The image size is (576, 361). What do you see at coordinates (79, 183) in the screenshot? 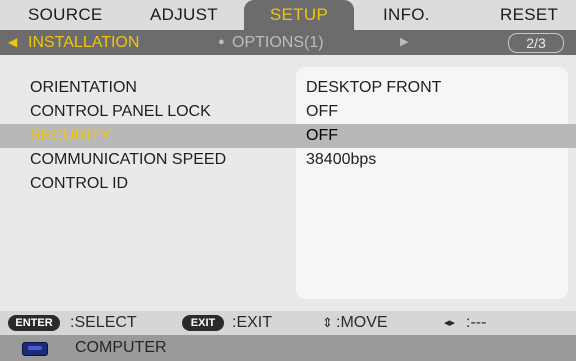
I see `row-label: CONTROL ID` at bounding box center [79, 183].